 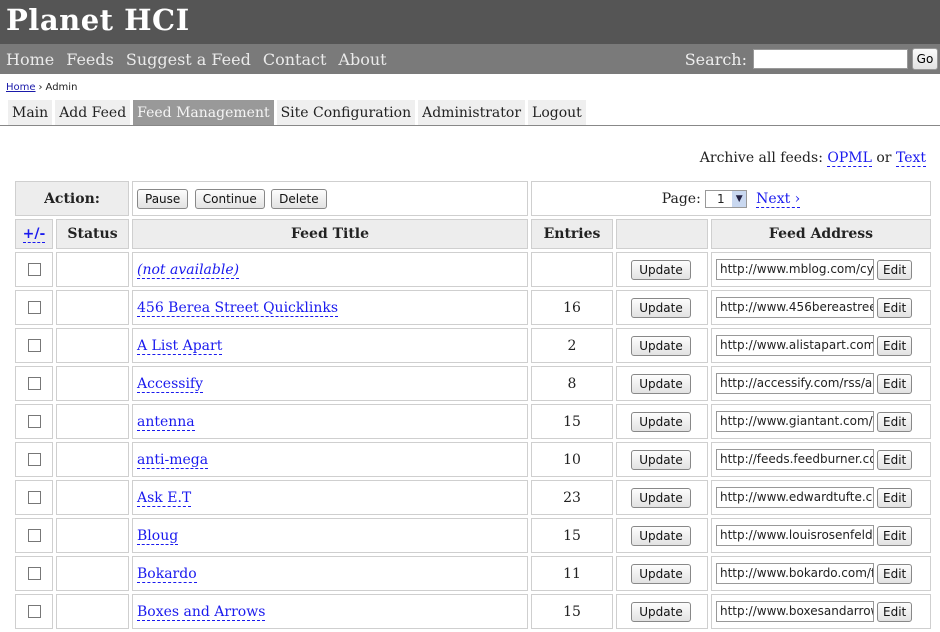 What do you see at coordinates (295, 59) in the screenshot?
I see `nav-contact: Contact` at bounding box center [295, 59].